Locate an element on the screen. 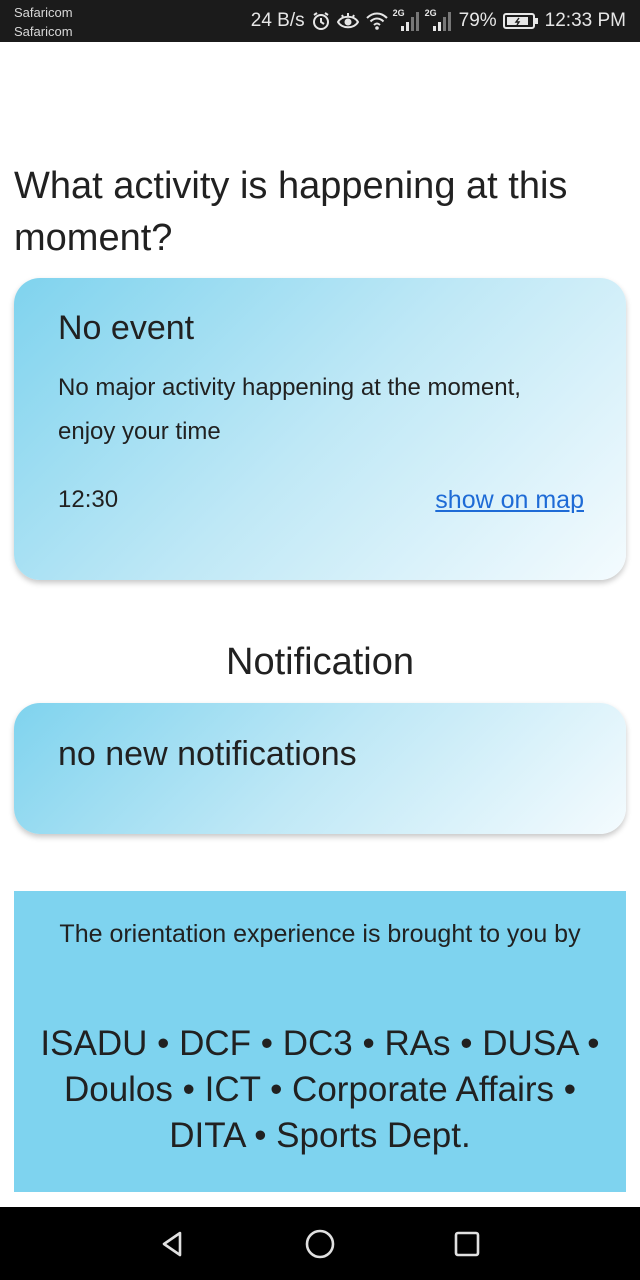 The width and height of the screenshot is (640, 1280). alarm-icon is located at coordinates (321, 21).